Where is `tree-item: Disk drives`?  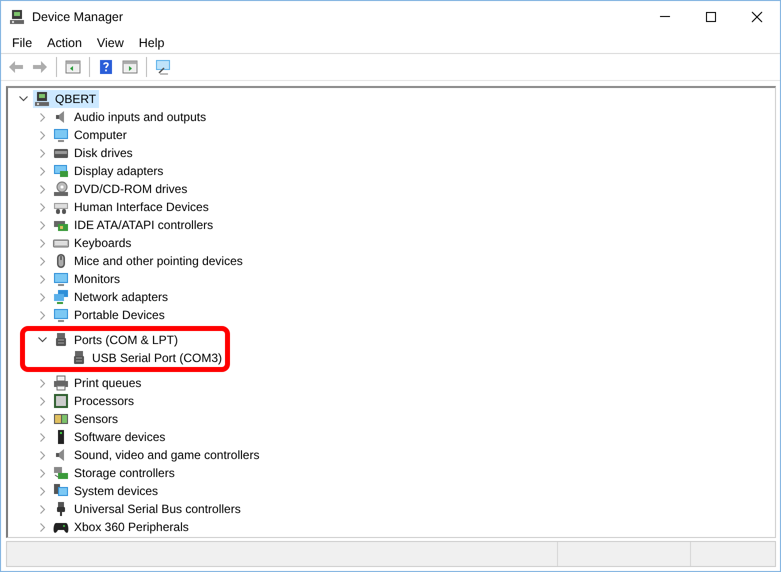
tree-item: Disk drives is located at coordinates (94, 153).